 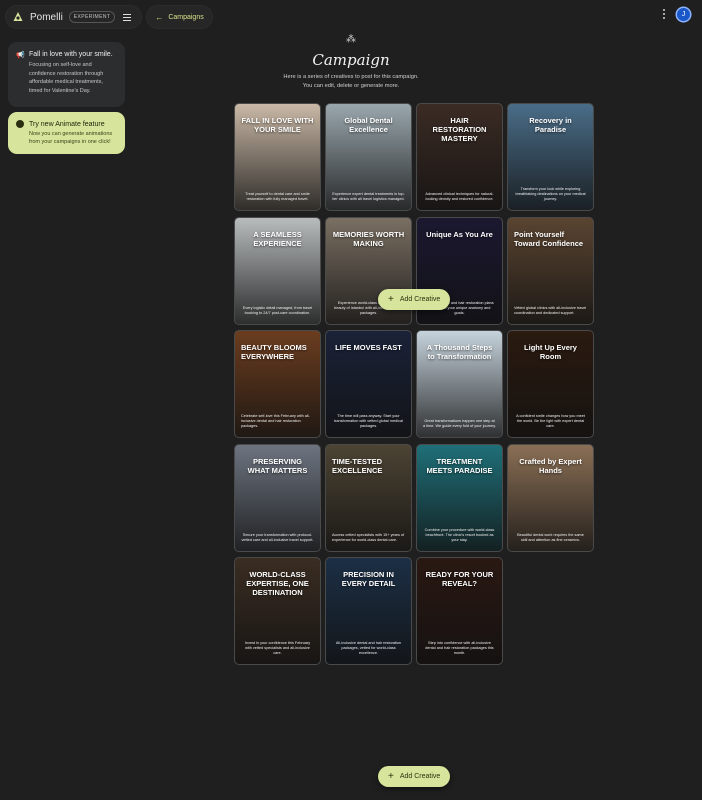 I want to click on creative-headline: LIFE MOVES FAST, so click(x=368, y=347).